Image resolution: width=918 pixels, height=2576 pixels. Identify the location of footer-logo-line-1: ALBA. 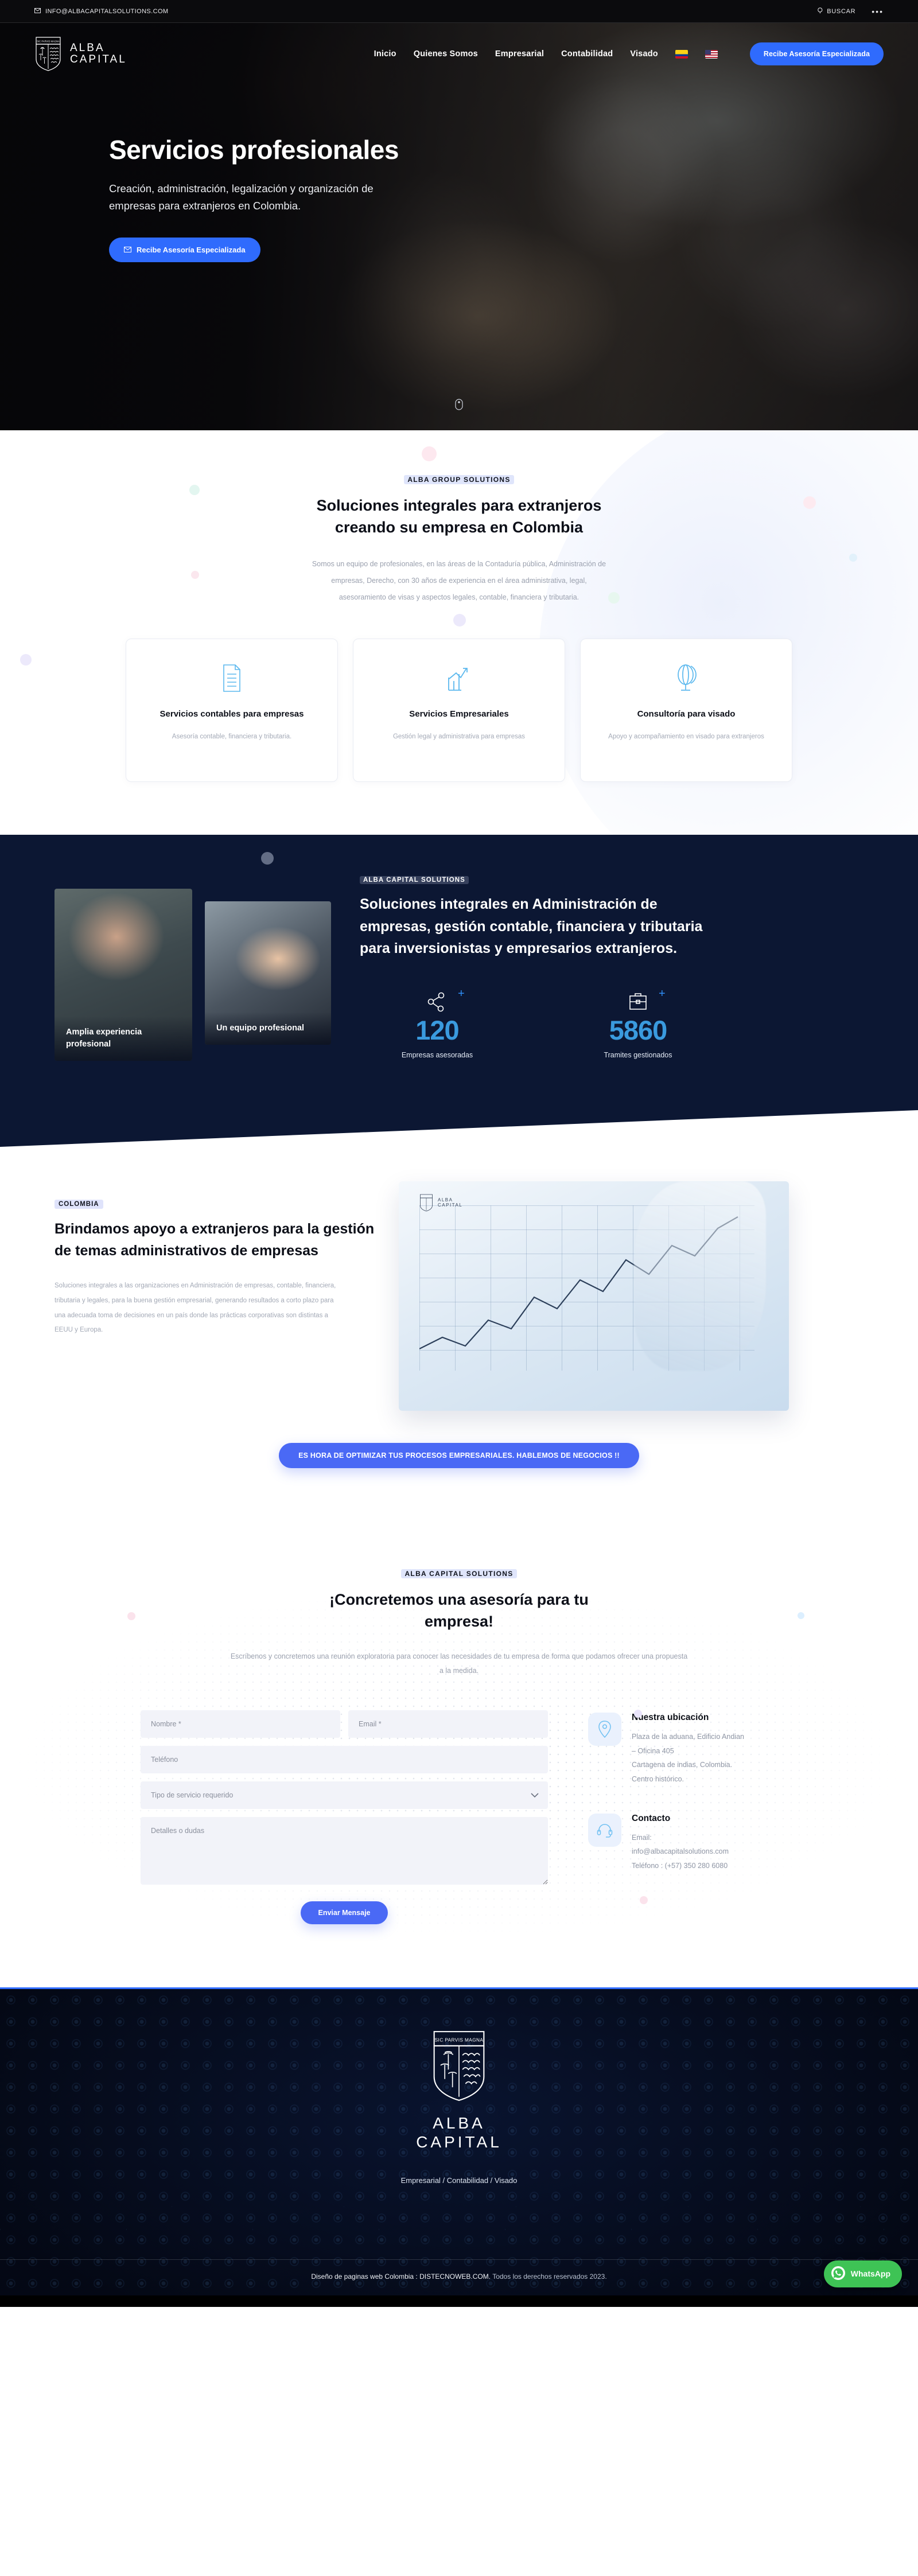
(459, 2123).